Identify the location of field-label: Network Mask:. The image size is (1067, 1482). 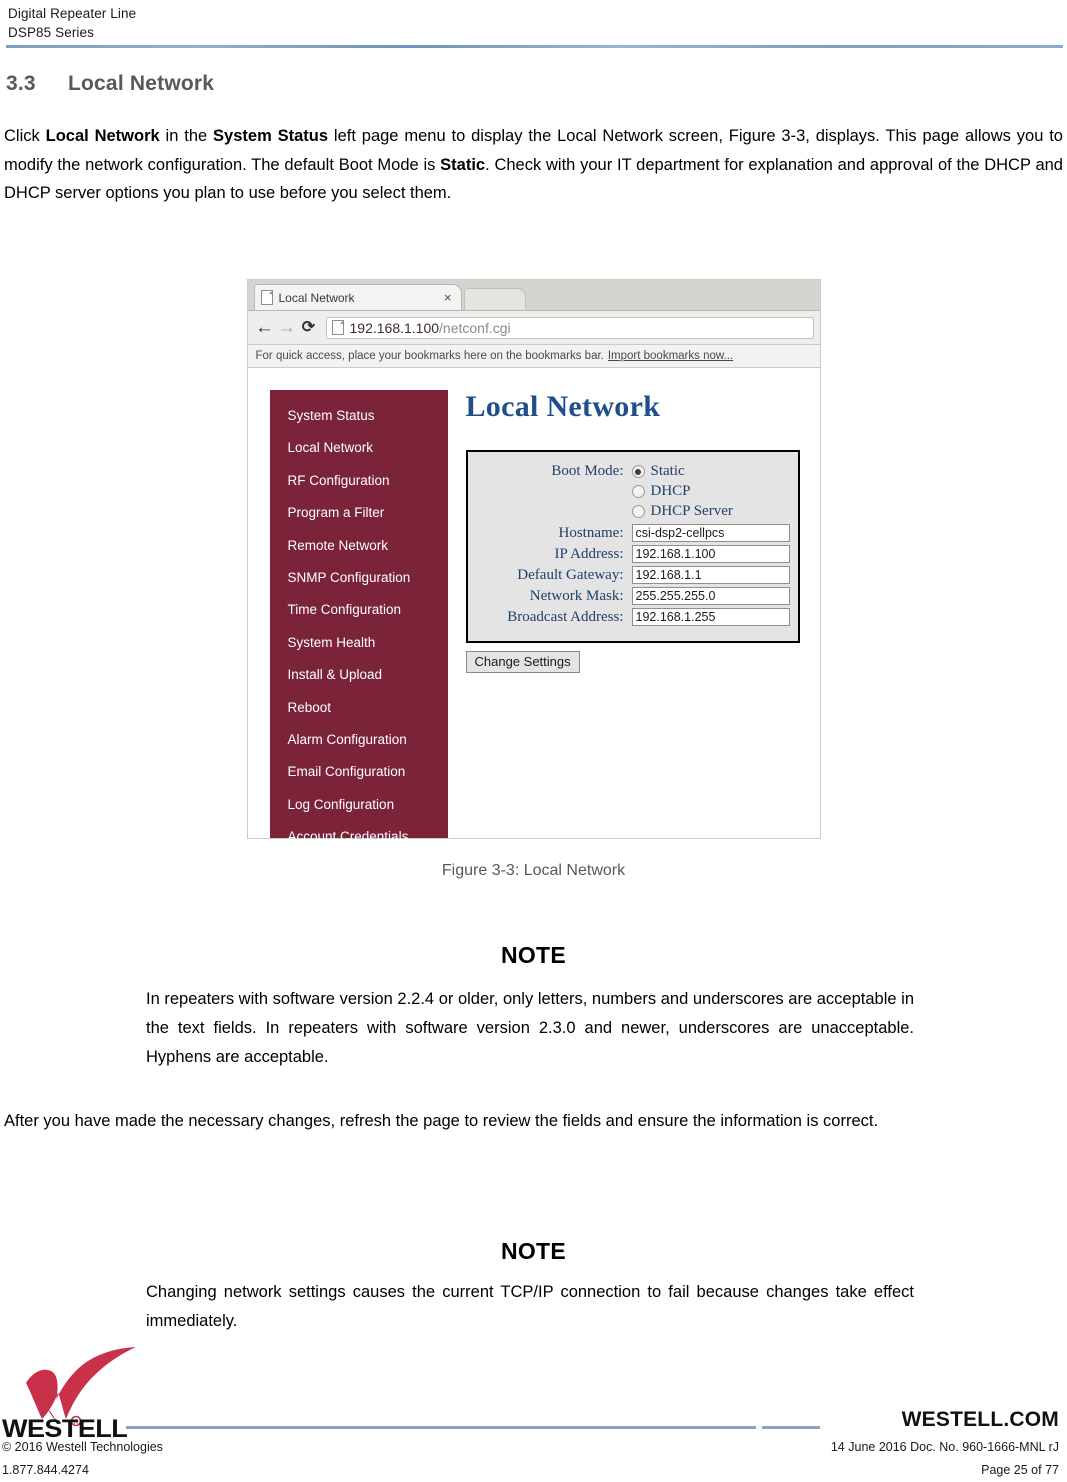
(576, 596).